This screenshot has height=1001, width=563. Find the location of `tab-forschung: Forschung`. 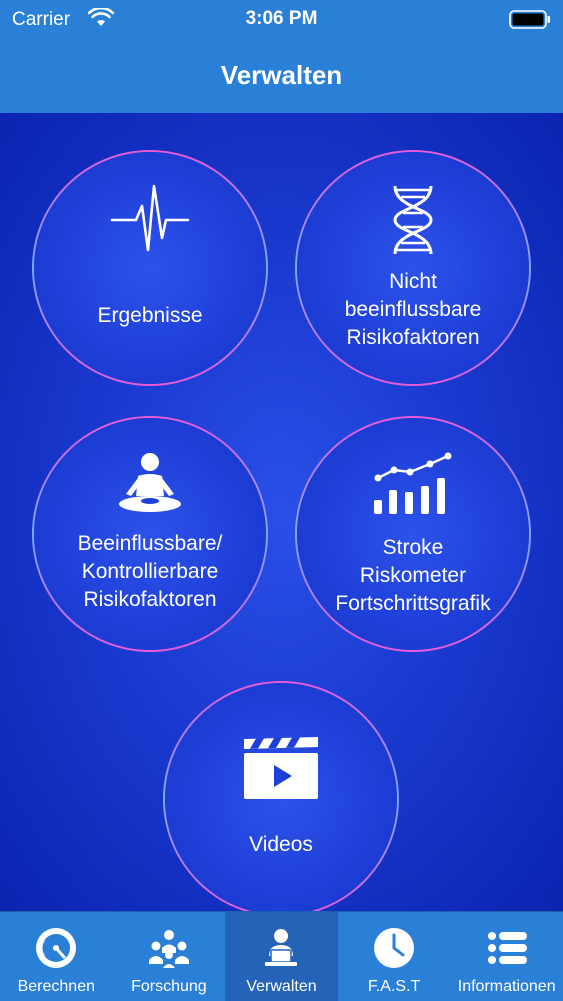

tab-forschung: Forschung is located at coordinates (169, 956).